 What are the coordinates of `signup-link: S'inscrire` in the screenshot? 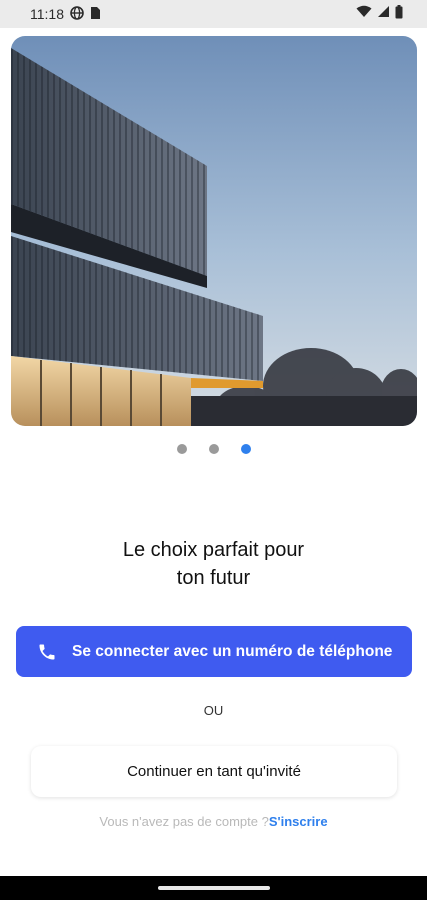 It's located at (298, 821).